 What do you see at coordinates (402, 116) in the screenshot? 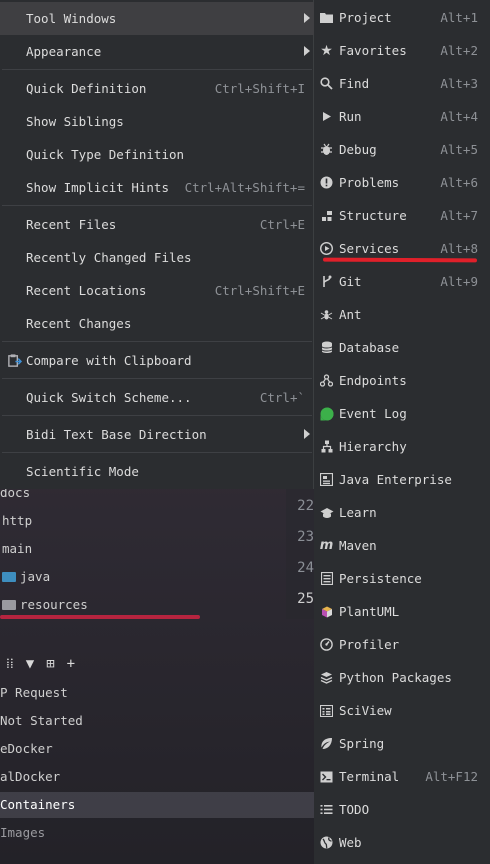
I see `tool-window-run: Run Alt+4` at bounding box center [402, 116].